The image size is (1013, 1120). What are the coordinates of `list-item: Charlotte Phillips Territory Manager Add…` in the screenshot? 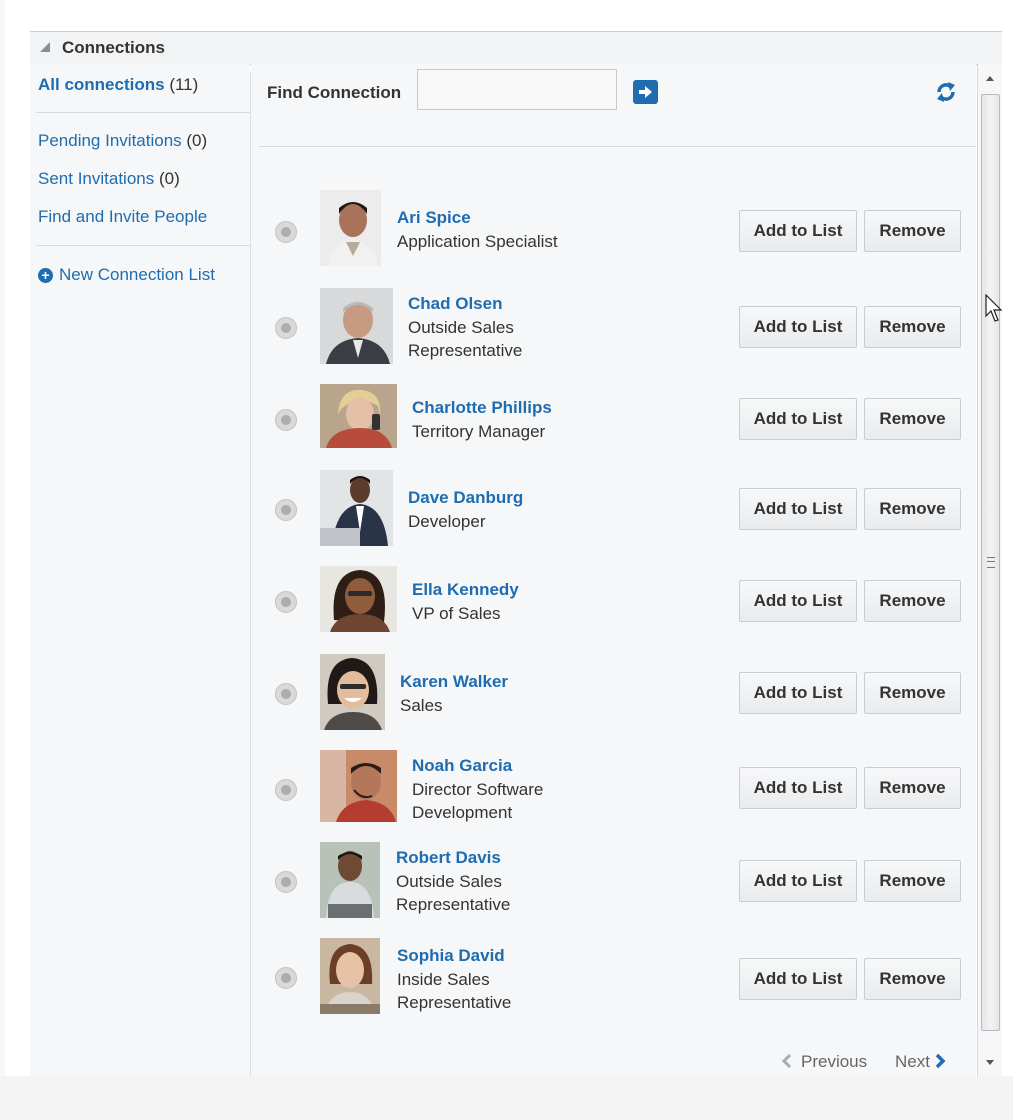 It's located at (613, 416).